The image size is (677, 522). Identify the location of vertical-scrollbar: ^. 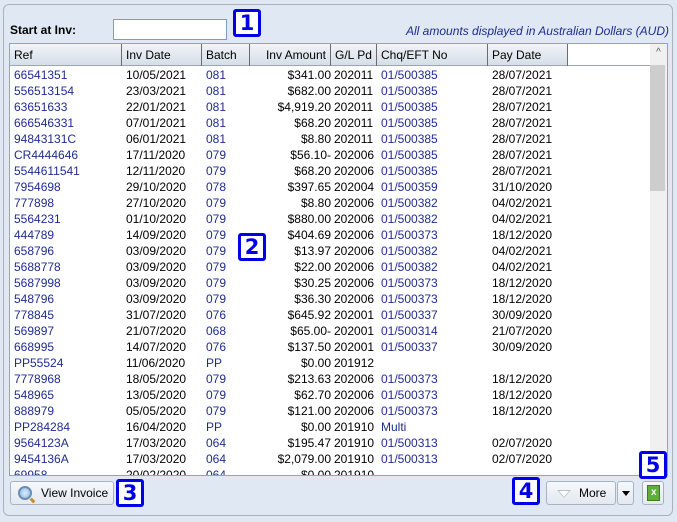
(658, 259).